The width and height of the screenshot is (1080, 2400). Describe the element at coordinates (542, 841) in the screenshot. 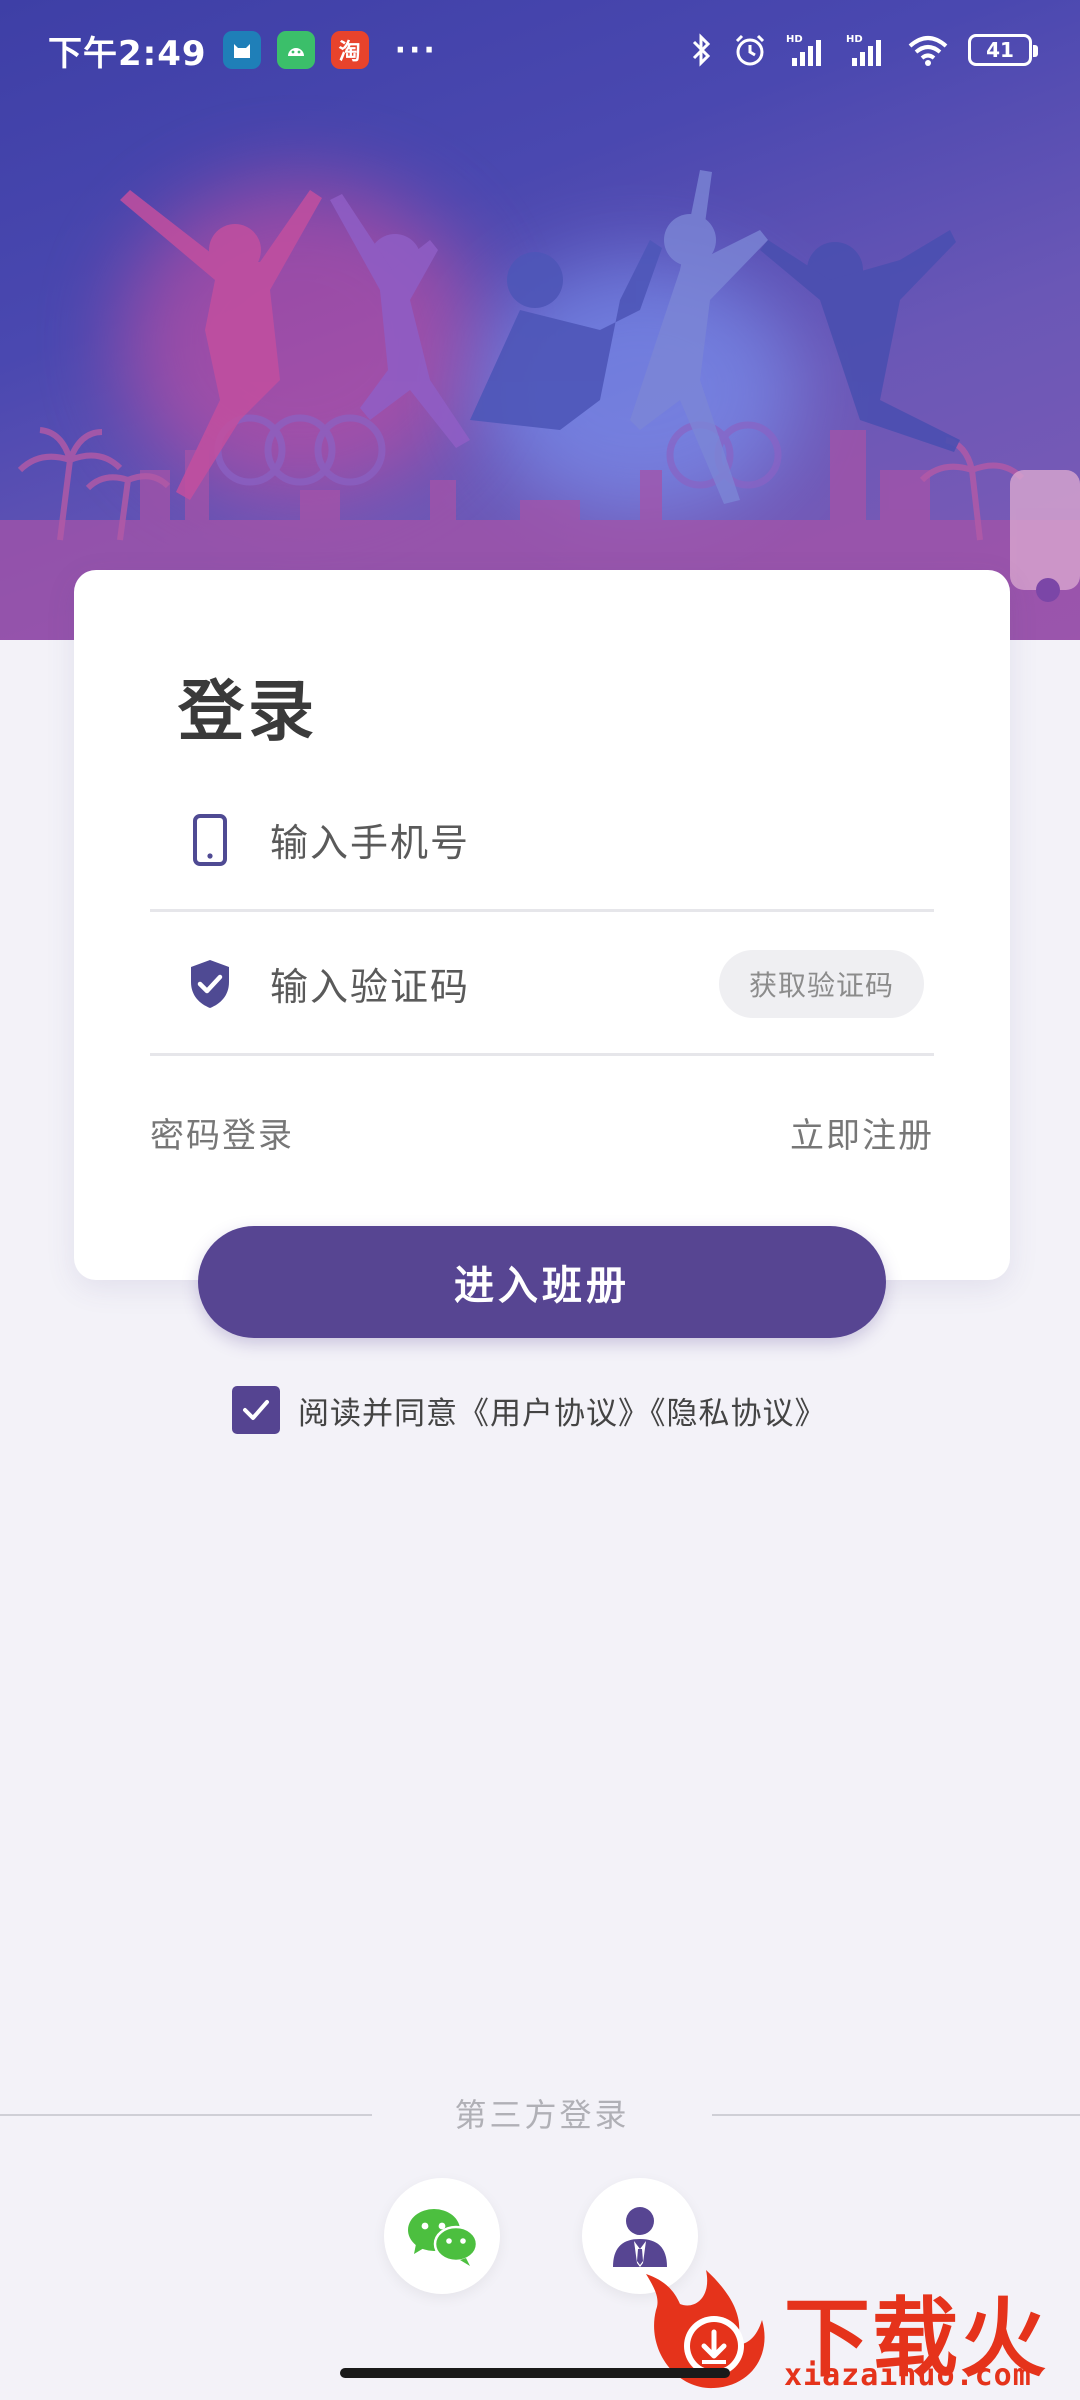

I see `phone-field: 输入手机号` at that location.